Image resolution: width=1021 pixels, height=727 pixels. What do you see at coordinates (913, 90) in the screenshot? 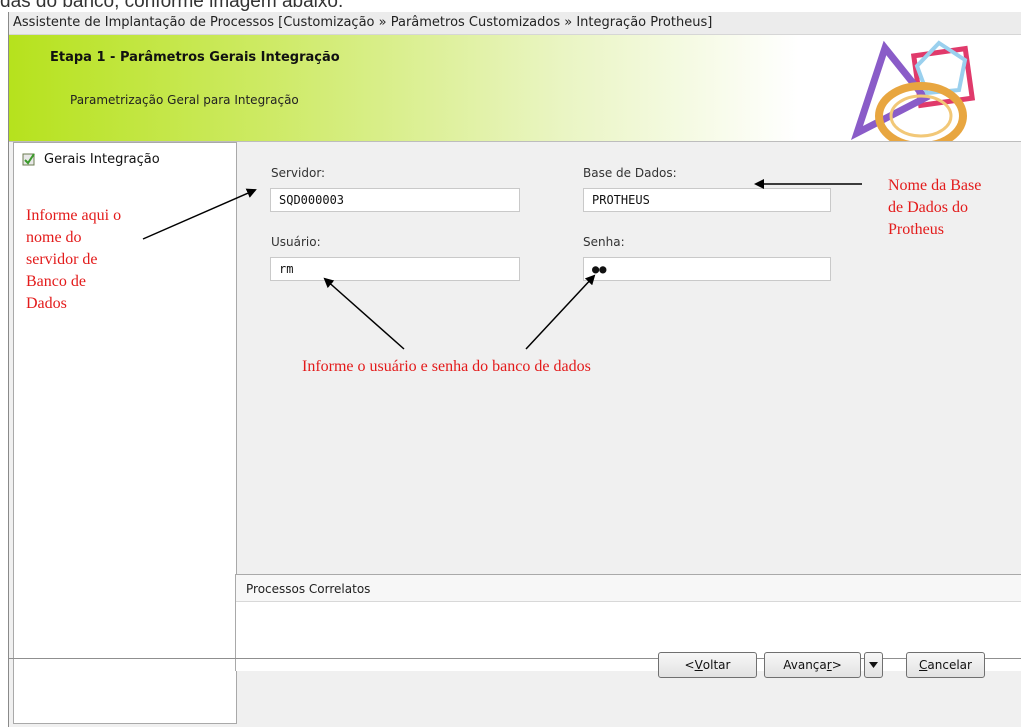
I see `shapes-logo-icon` at bounding box center [913, 90].